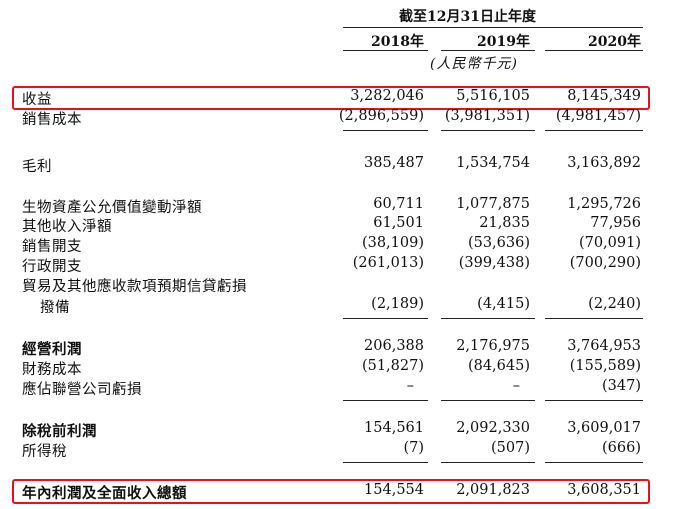 The width and height of the screenshot is (682, 509). I want to click on cell-associate-2018: –, so click(410, 386).